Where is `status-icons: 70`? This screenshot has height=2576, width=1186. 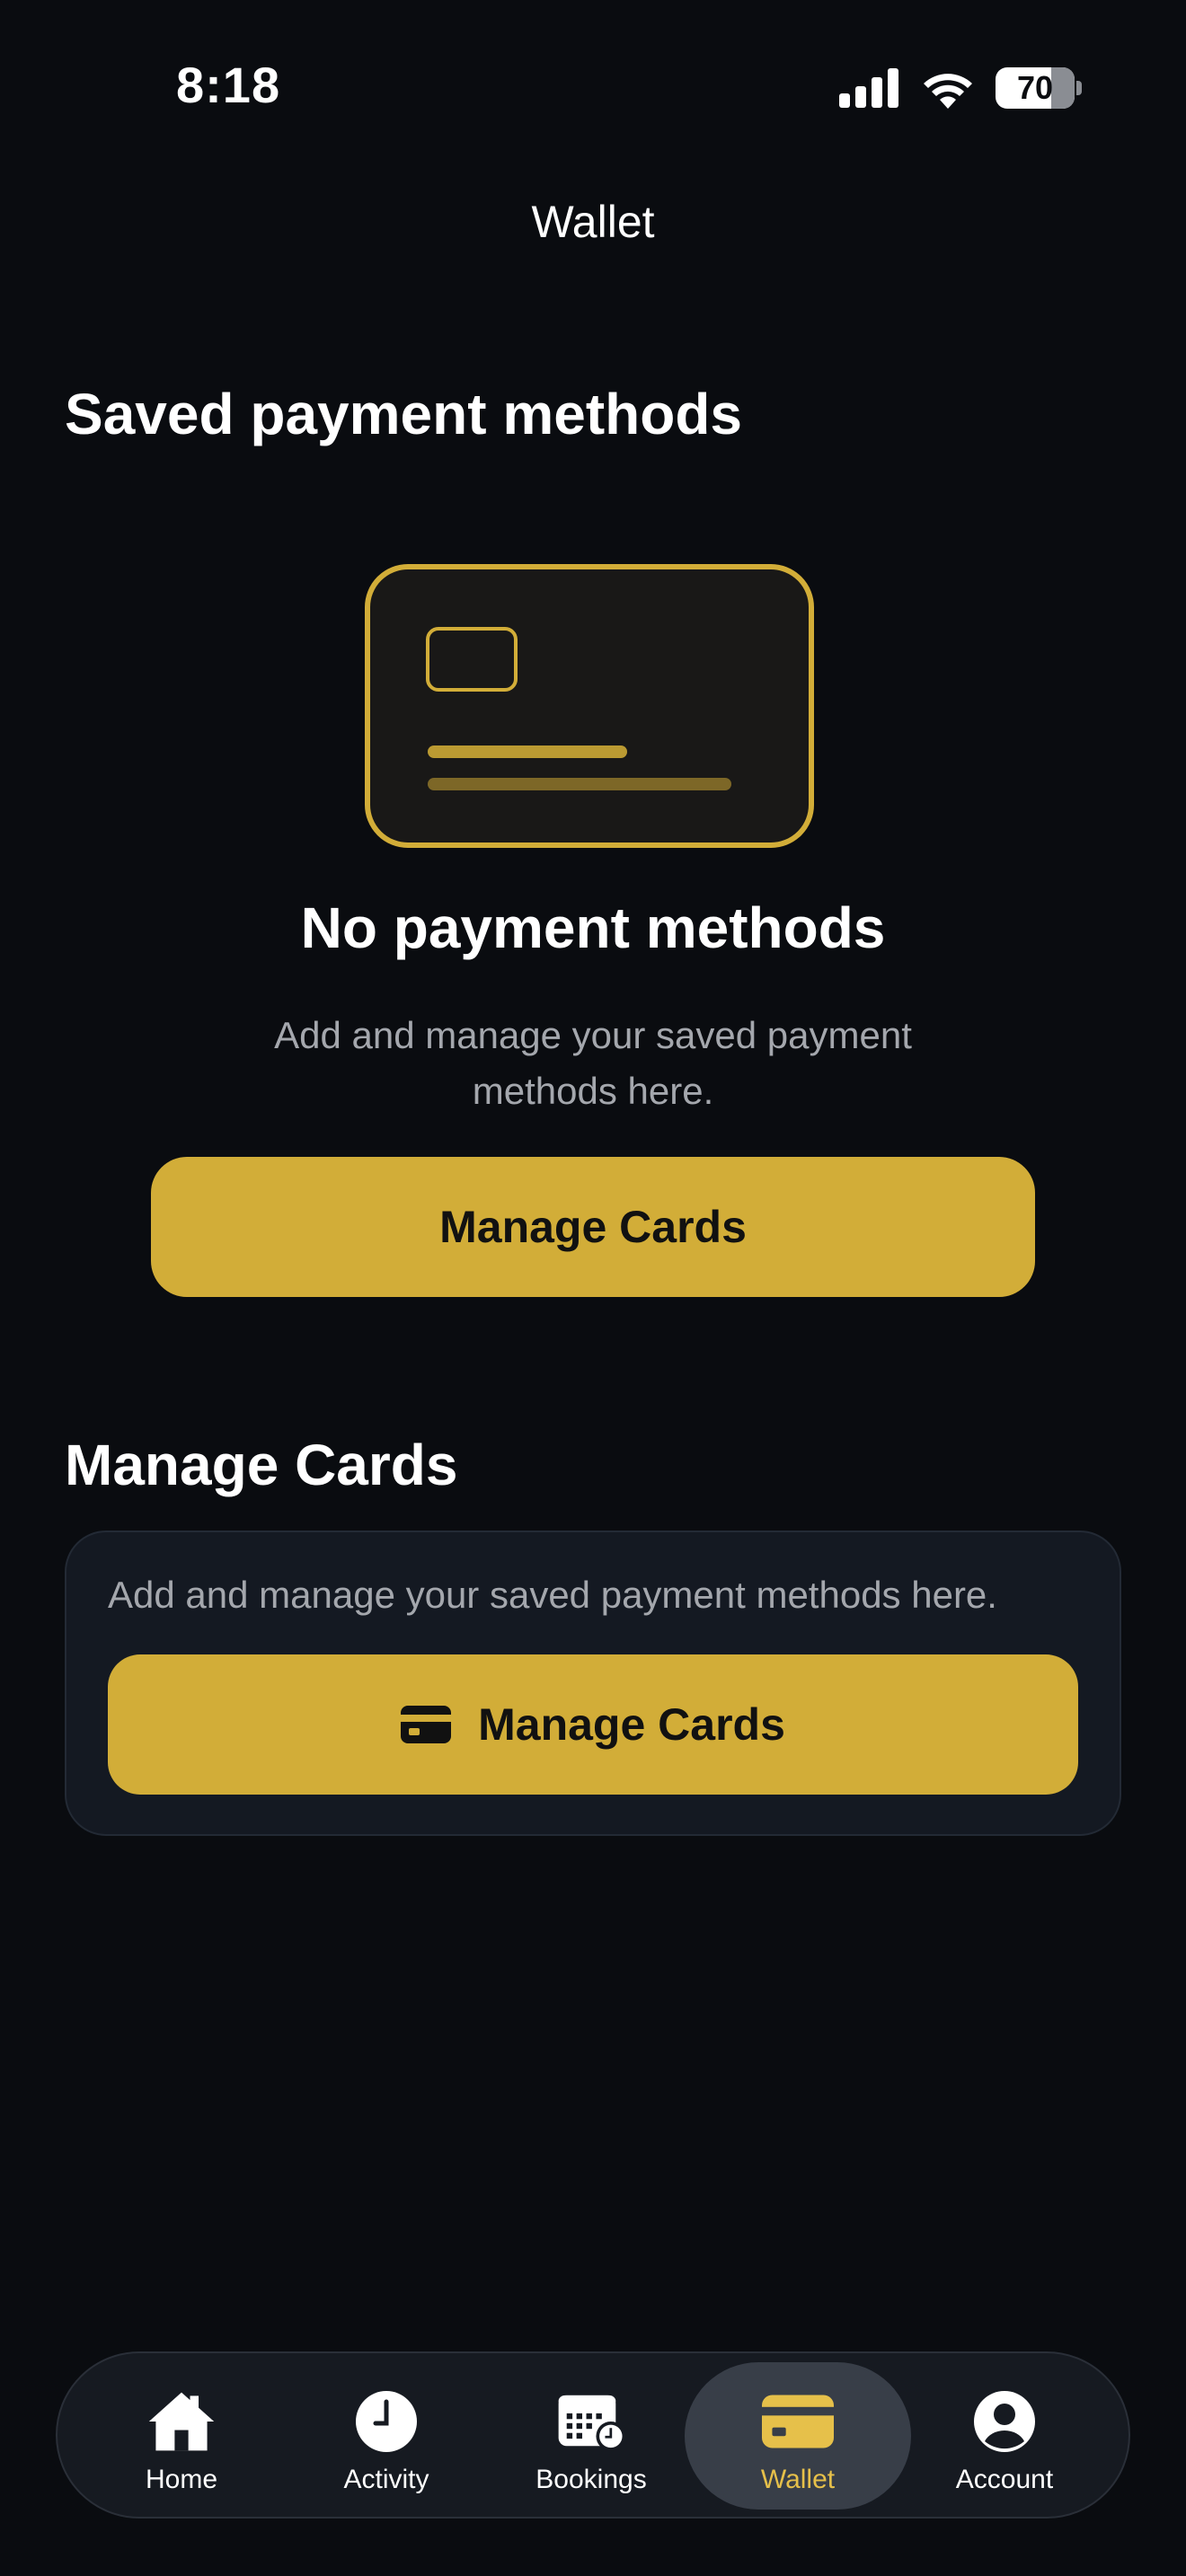
status-icons: 70 is located at coordinates (960, 88).